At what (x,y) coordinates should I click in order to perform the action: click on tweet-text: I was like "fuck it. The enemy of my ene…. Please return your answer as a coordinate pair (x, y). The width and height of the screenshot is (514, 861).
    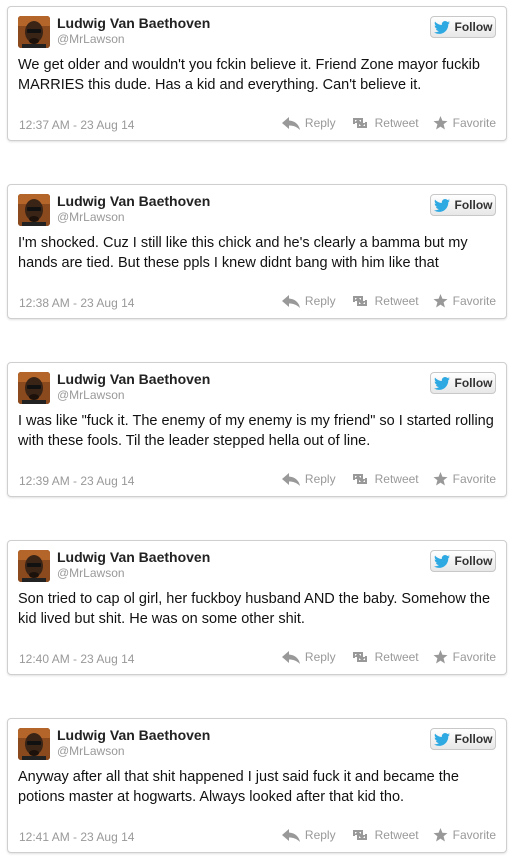
    Looking at the image, I should click on (256, 431).